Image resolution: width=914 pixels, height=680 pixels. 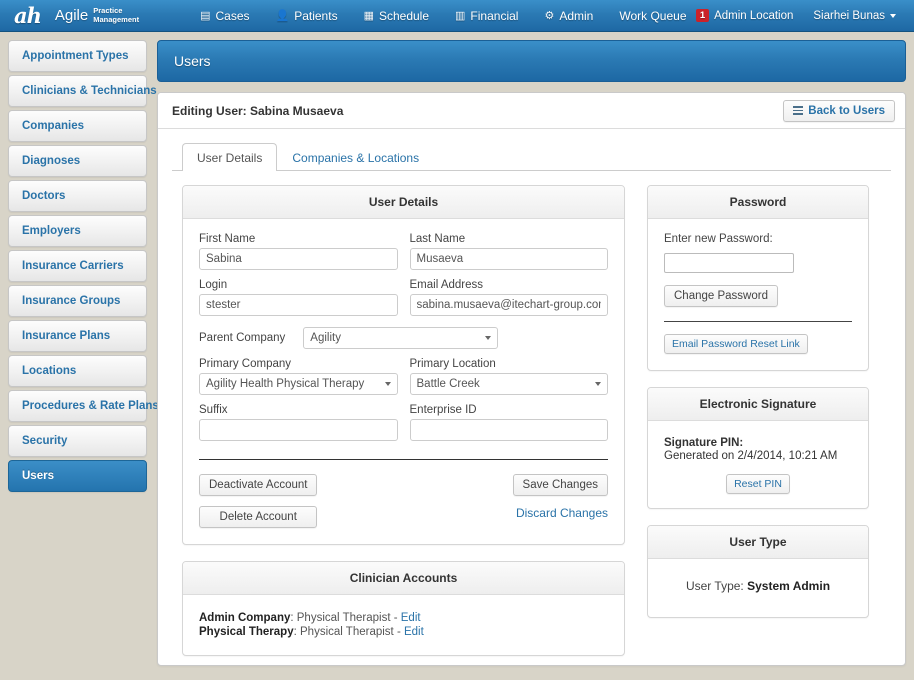 What do you see at coordinates (446, 285) in the screenshot?
I see `email-label: Email Address` at bounding box center [446, 285].